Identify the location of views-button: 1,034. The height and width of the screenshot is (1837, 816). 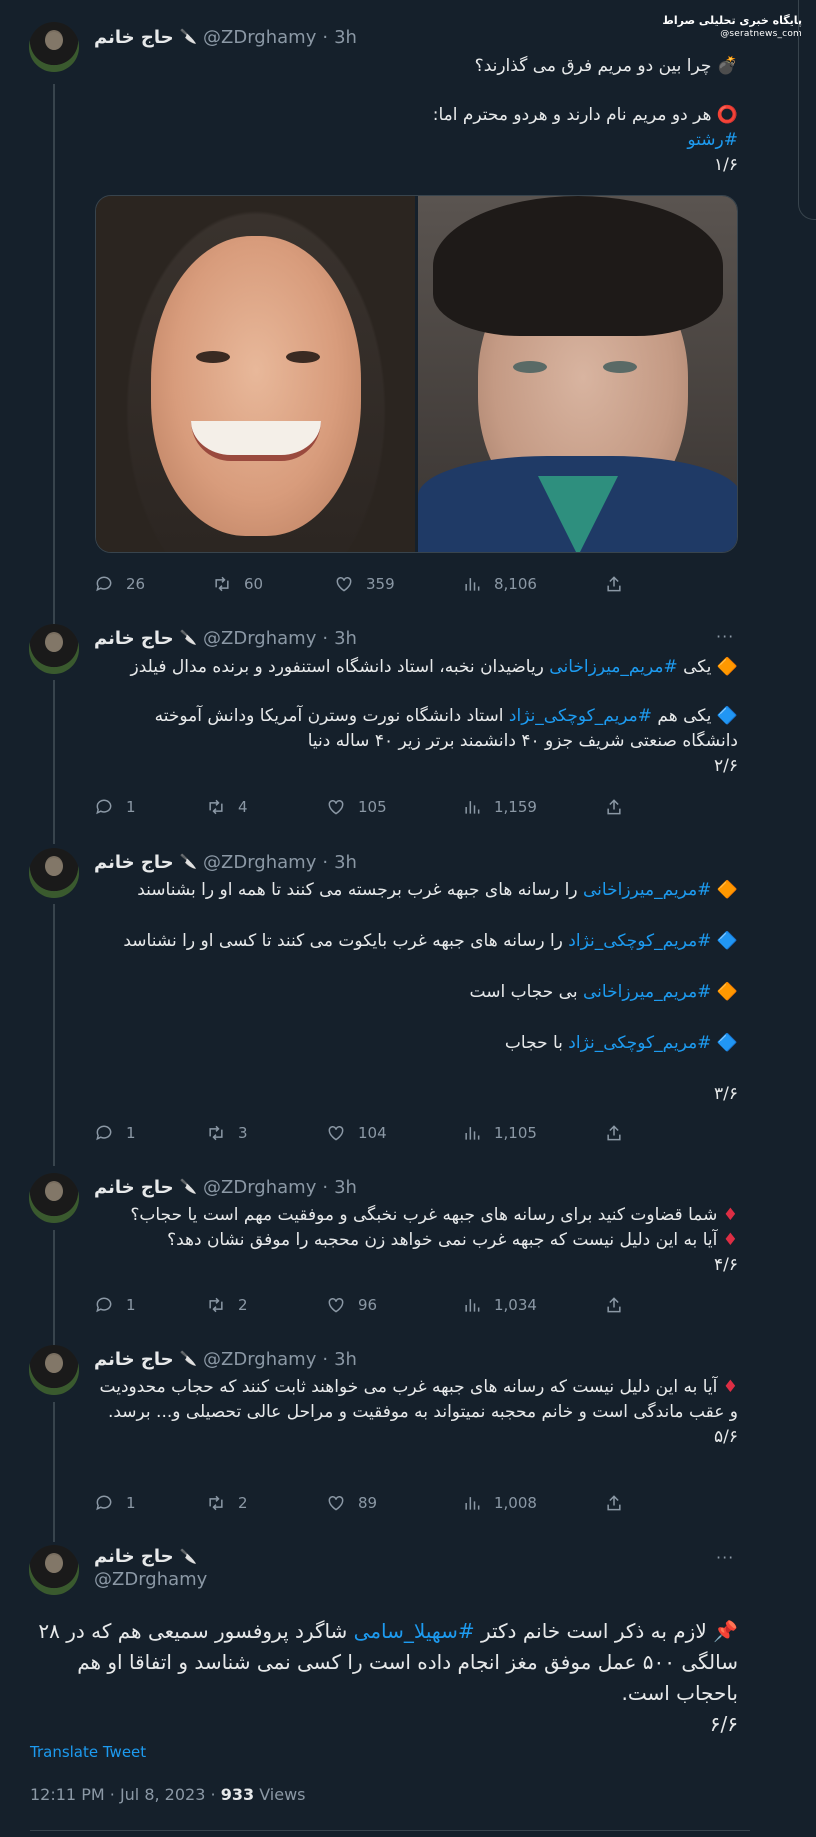
(499, 1305).